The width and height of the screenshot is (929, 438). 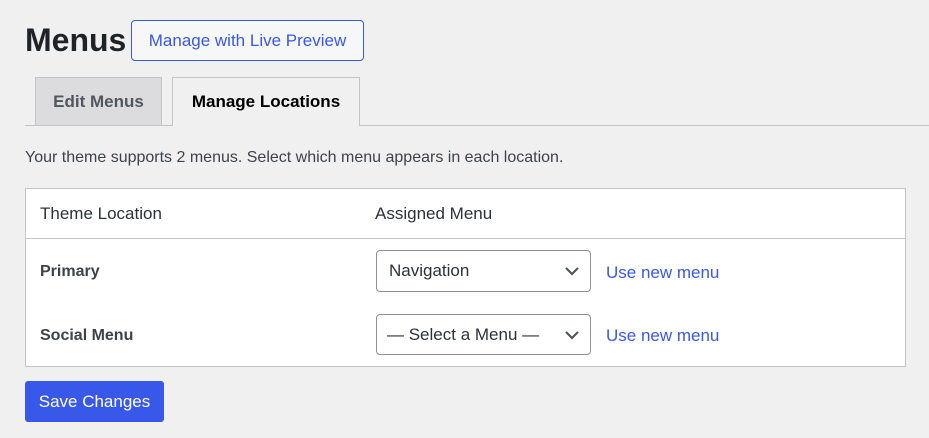 I want to click on table-header: Theme Location Assigned Menu, so click(x=465, y=214).